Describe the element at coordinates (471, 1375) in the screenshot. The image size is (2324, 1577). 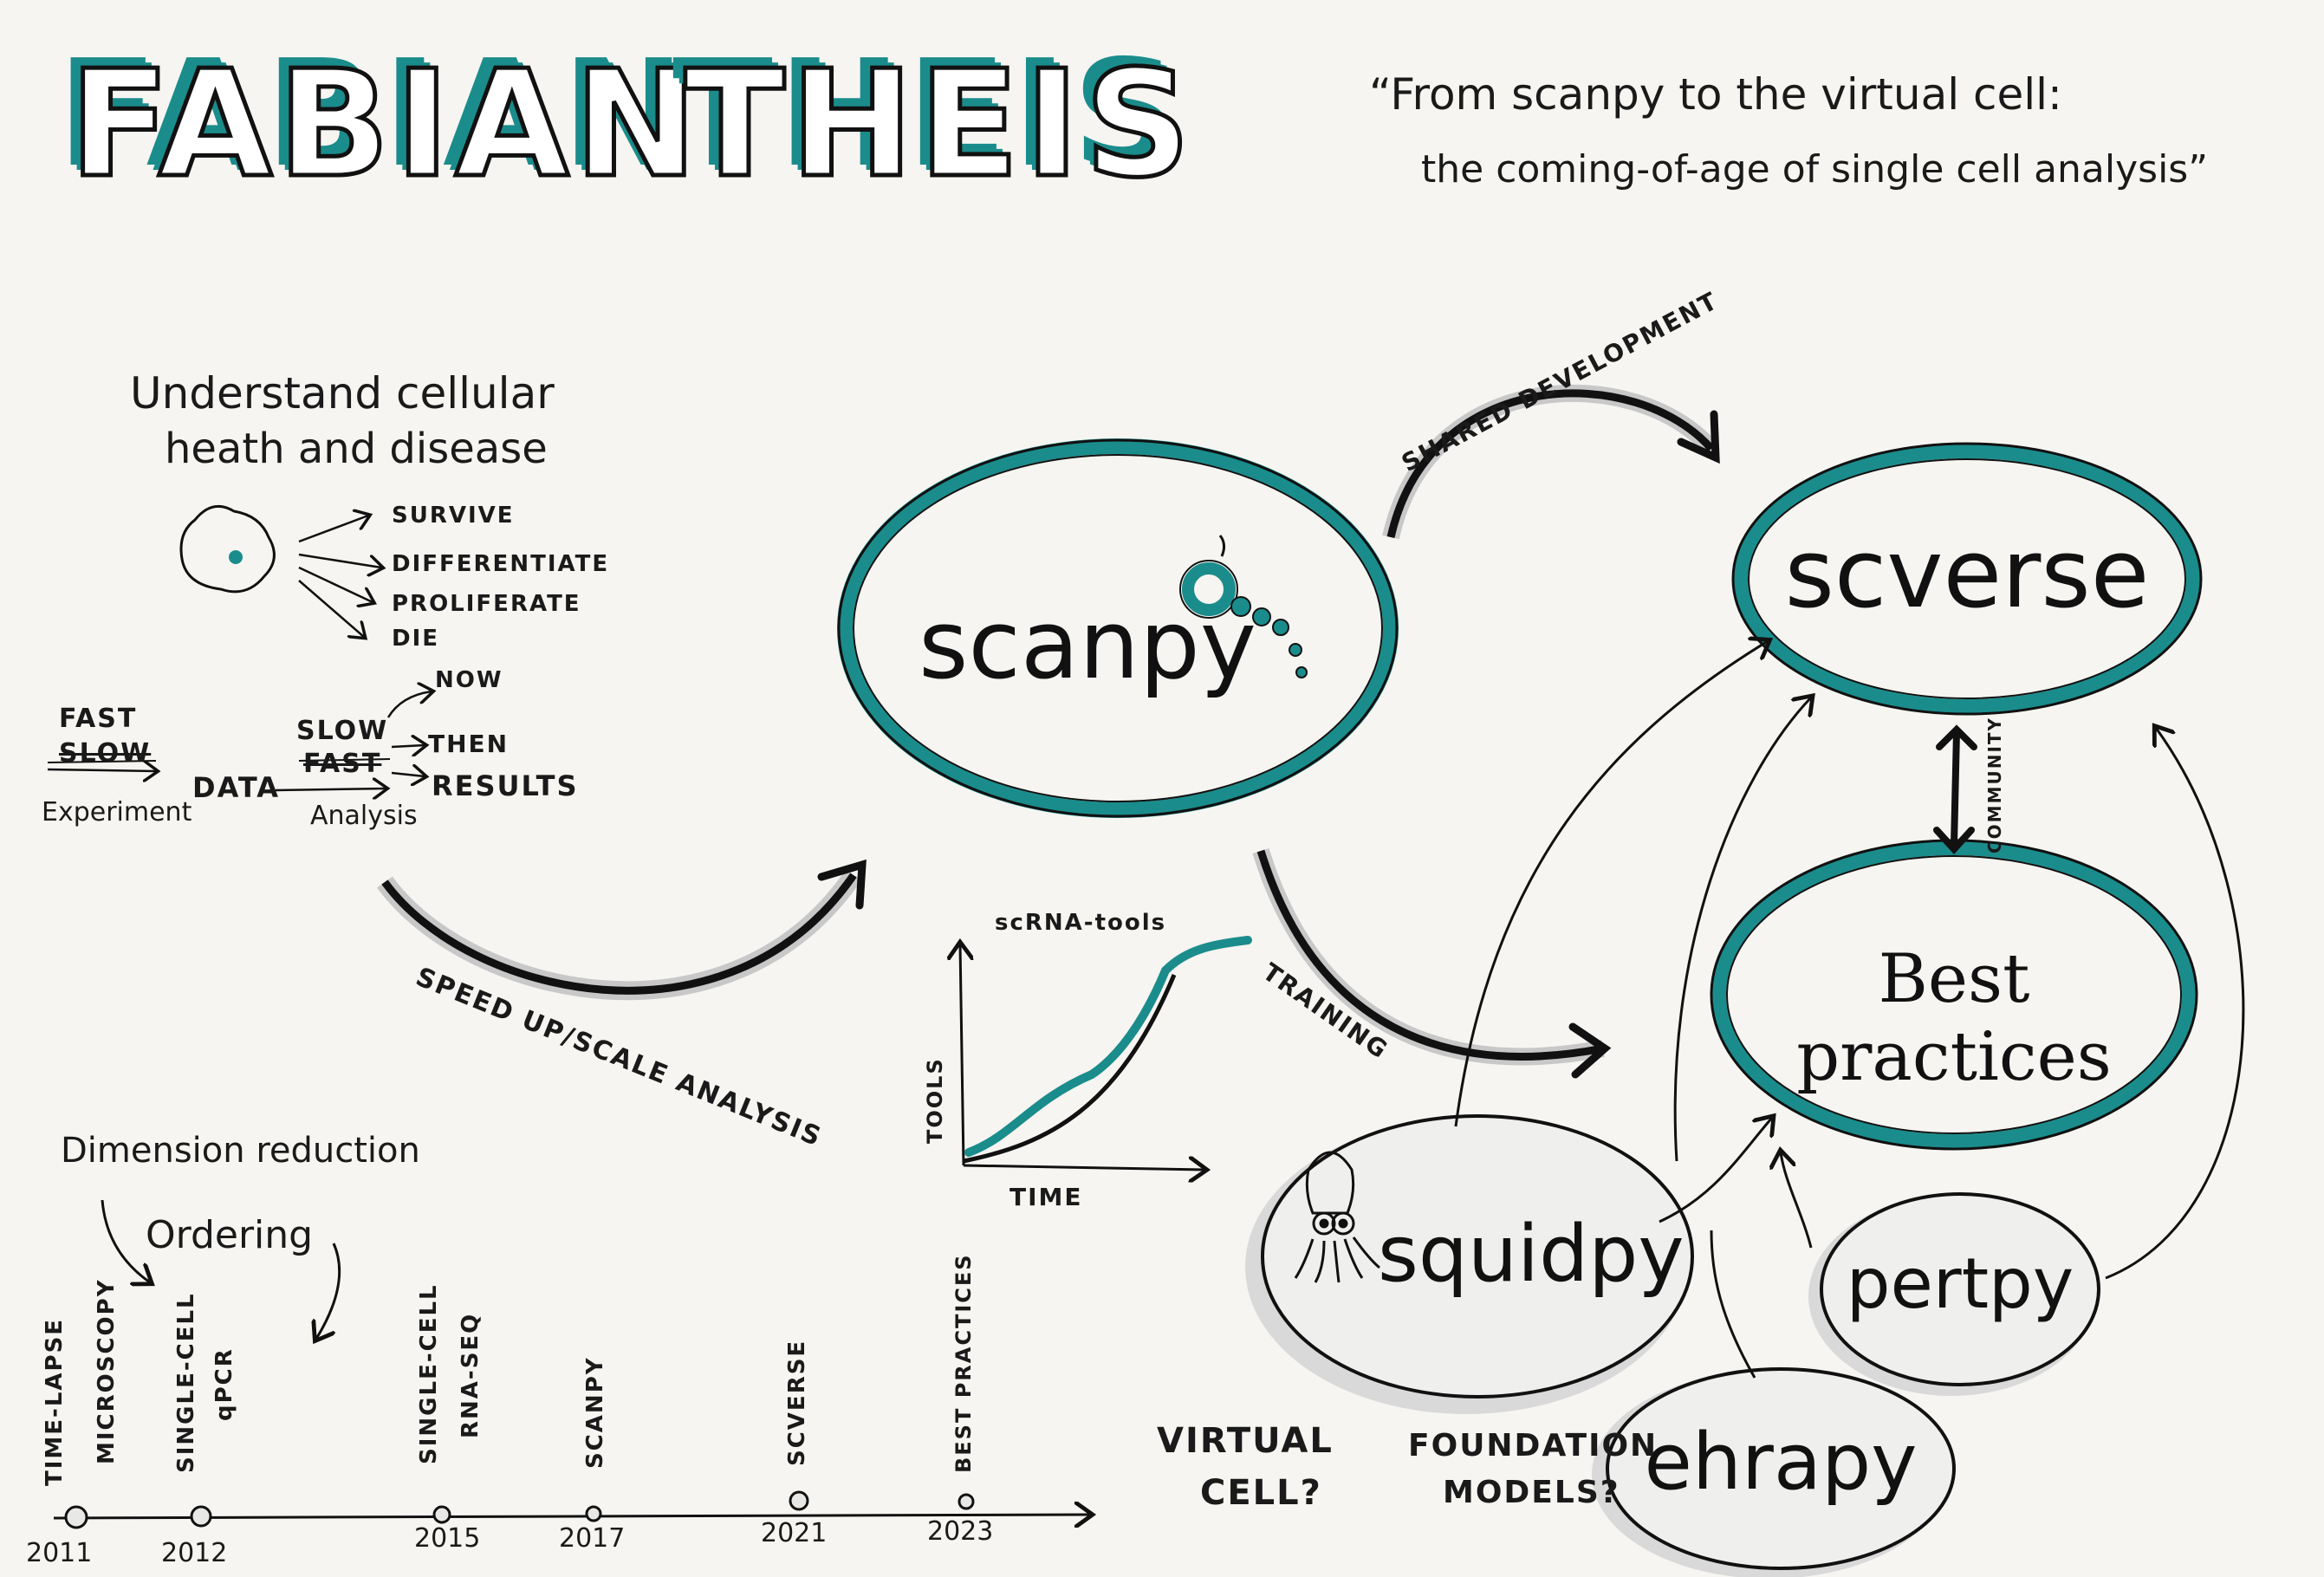
I see `timeline-event-label: RNA-SEQ` at that location.